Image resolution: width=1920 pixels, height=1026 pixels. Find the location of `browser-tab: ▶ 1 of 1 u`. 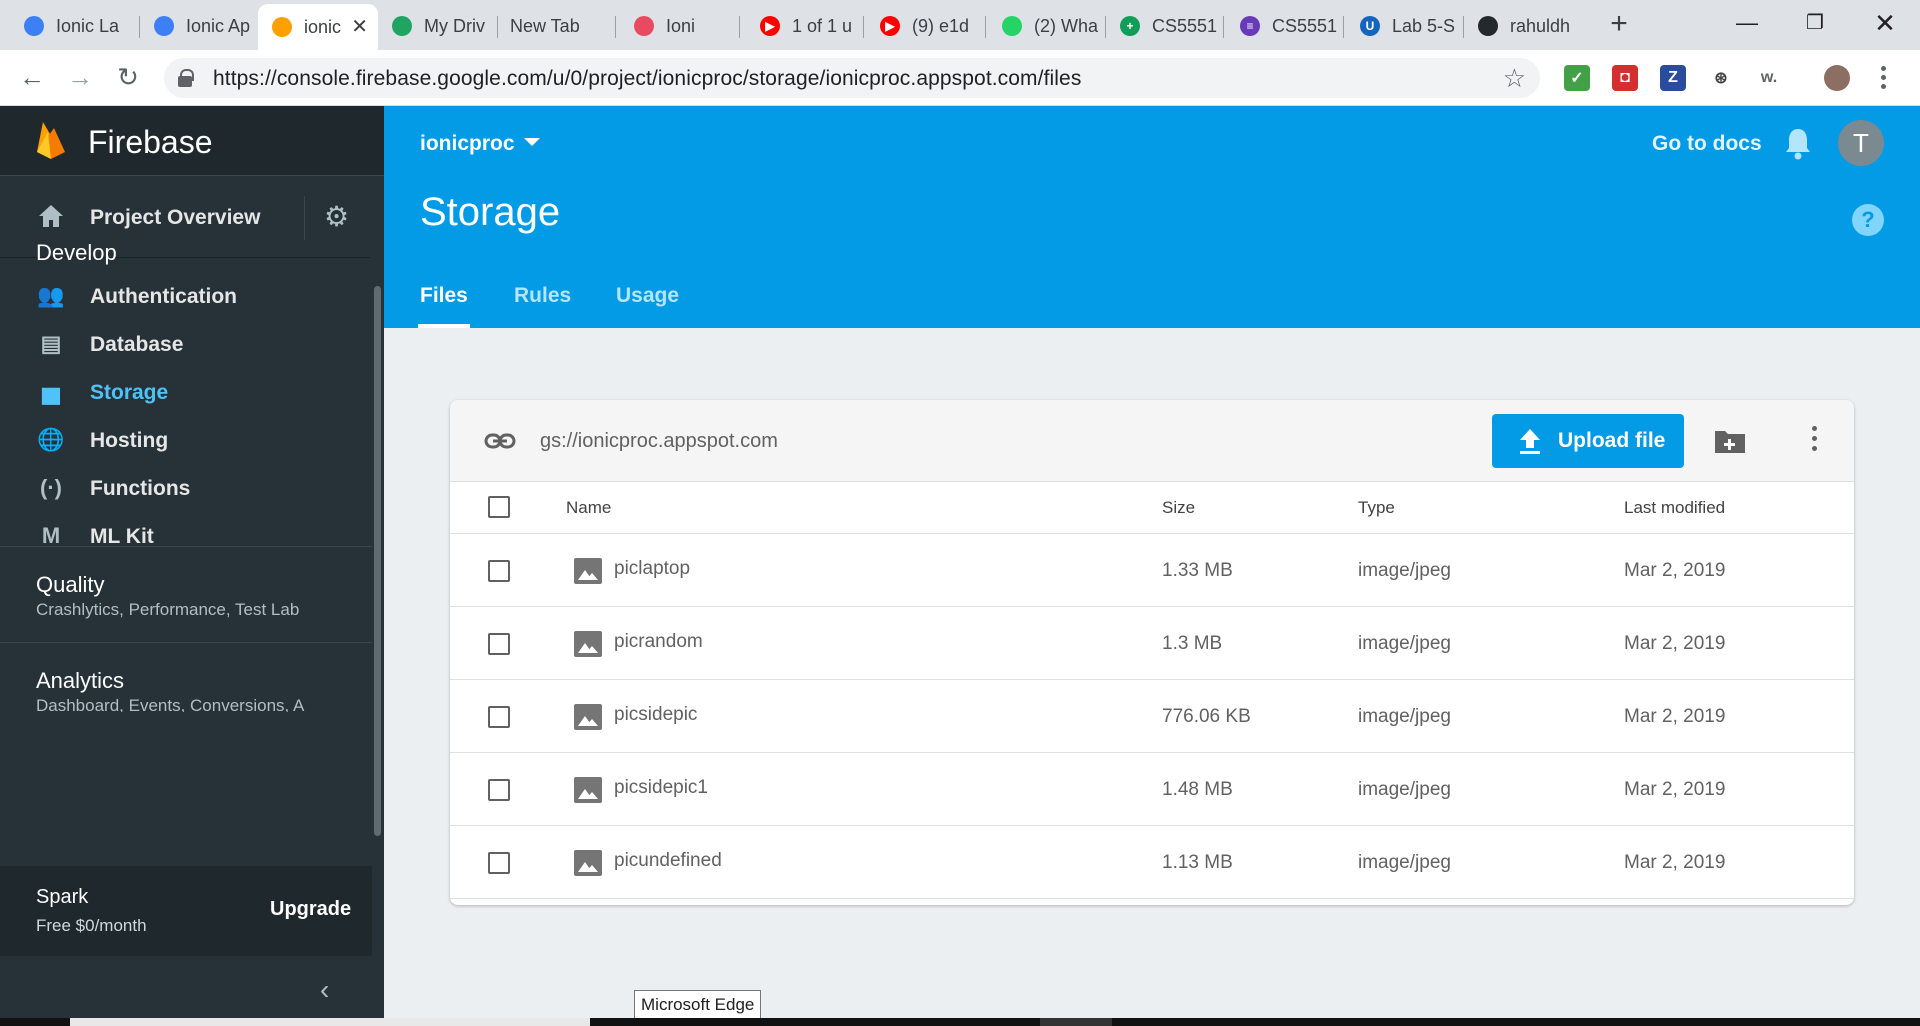

browser-tab: ▶ 1 of 1 u is located at coordinates (805, 26).